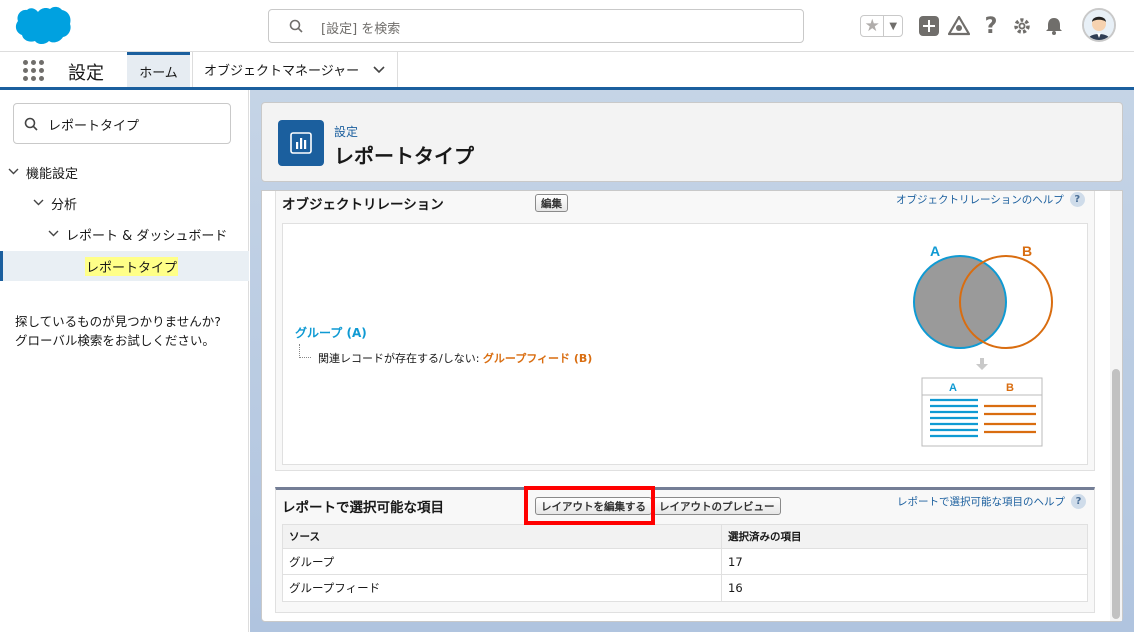 The height and width of the screenshot is (632, 1134). What do you see at coordinates (551, 203) in the screenshot?
I see `edit-button: 編集` at bounding box center [551, 203].